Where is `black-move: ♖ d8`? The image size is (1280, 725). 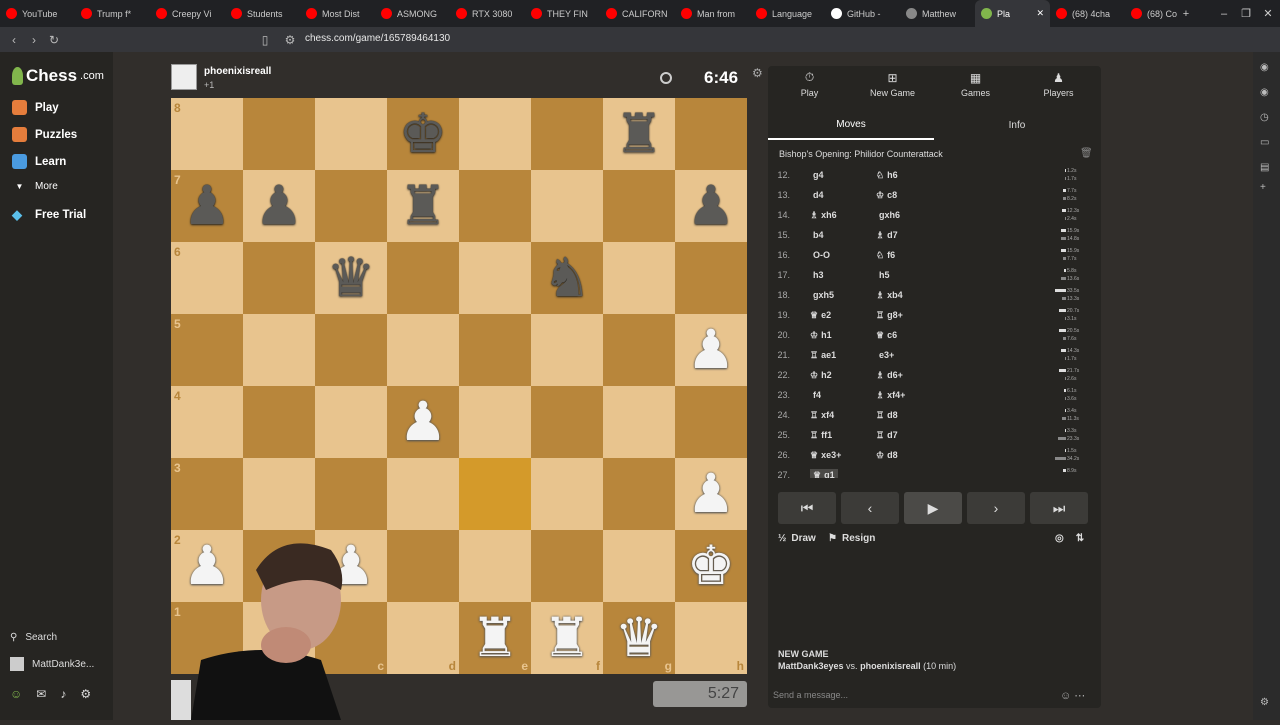
black-move: ♖ d8 is located at coordinates (887, 415).